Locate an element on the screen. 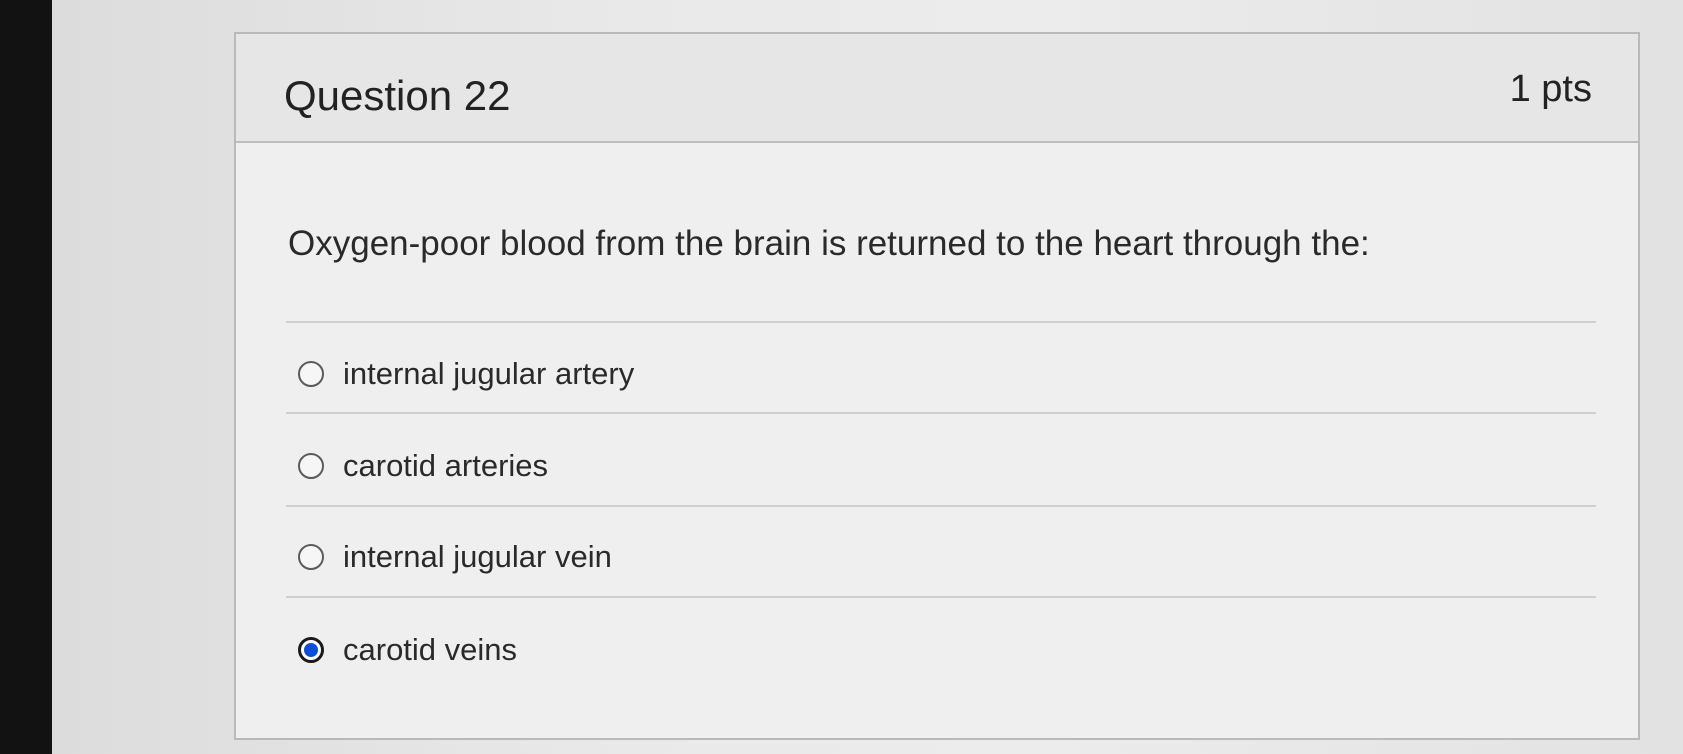 This screenshot has width=1683, height=754. answer-option-internal-jugular-vein: internal jugular vein is located at coordinates (455, 557).